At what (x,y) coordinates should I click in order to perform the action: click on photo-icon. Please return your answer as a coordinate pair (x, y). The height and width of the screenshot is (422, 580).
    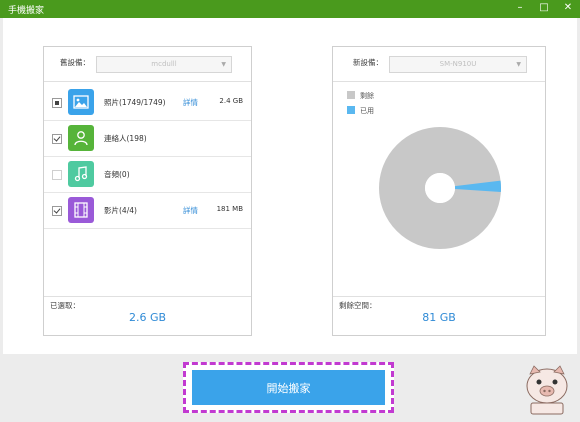
    Looking at the image, I should click on (81, 102).